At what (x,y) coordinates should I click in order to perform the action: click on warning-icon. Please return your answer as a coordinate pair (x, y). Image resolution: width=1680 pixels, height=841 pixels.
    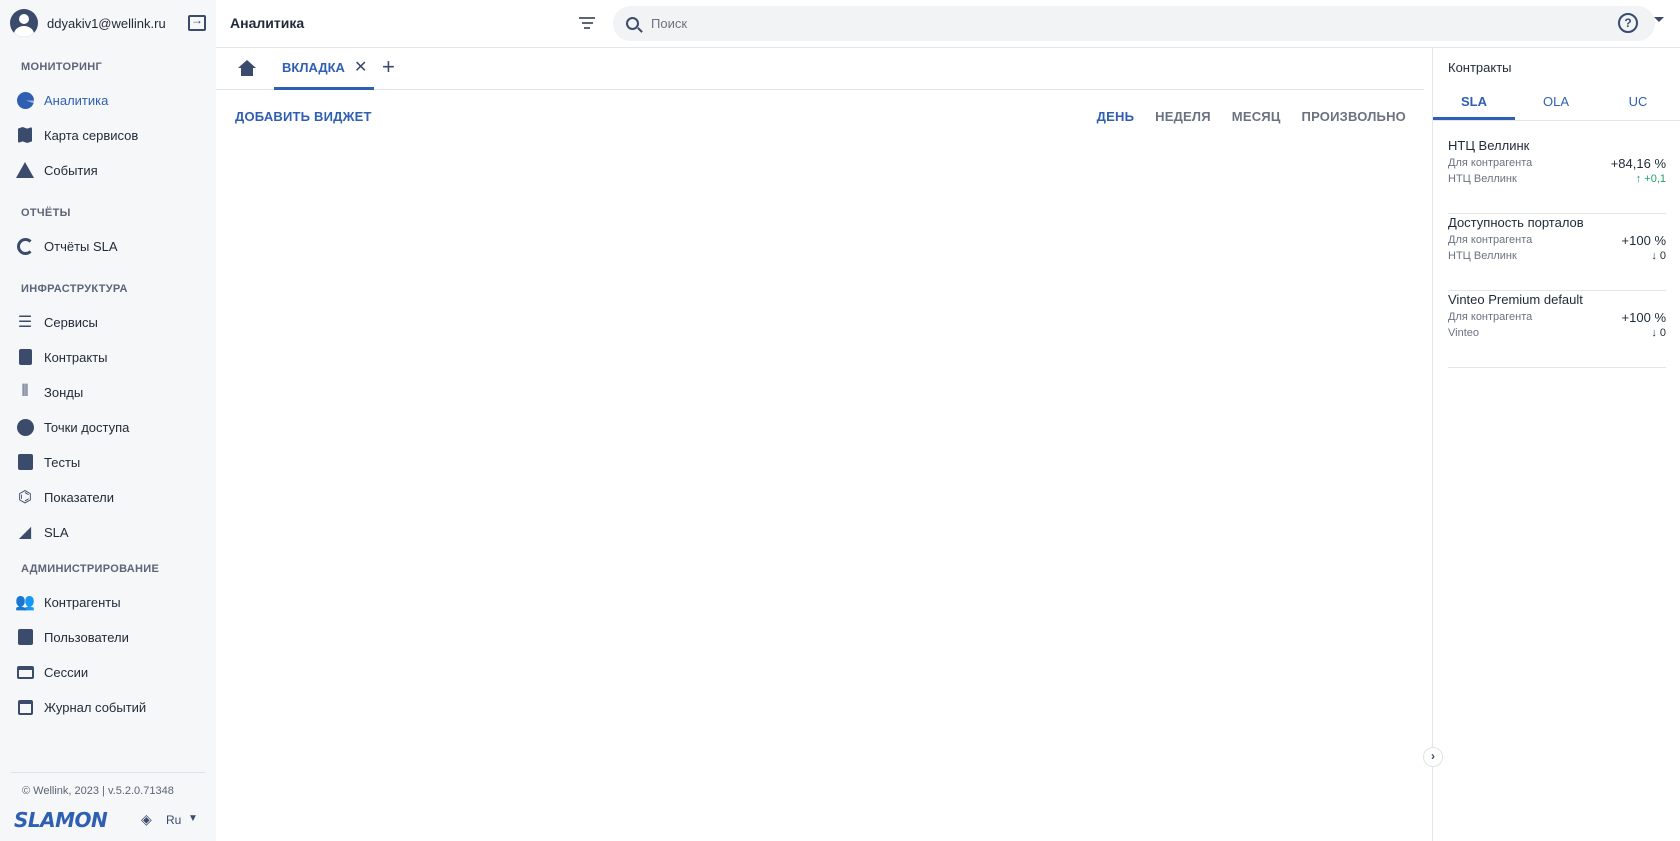
    Looking at the image, I should click on (25, 170).